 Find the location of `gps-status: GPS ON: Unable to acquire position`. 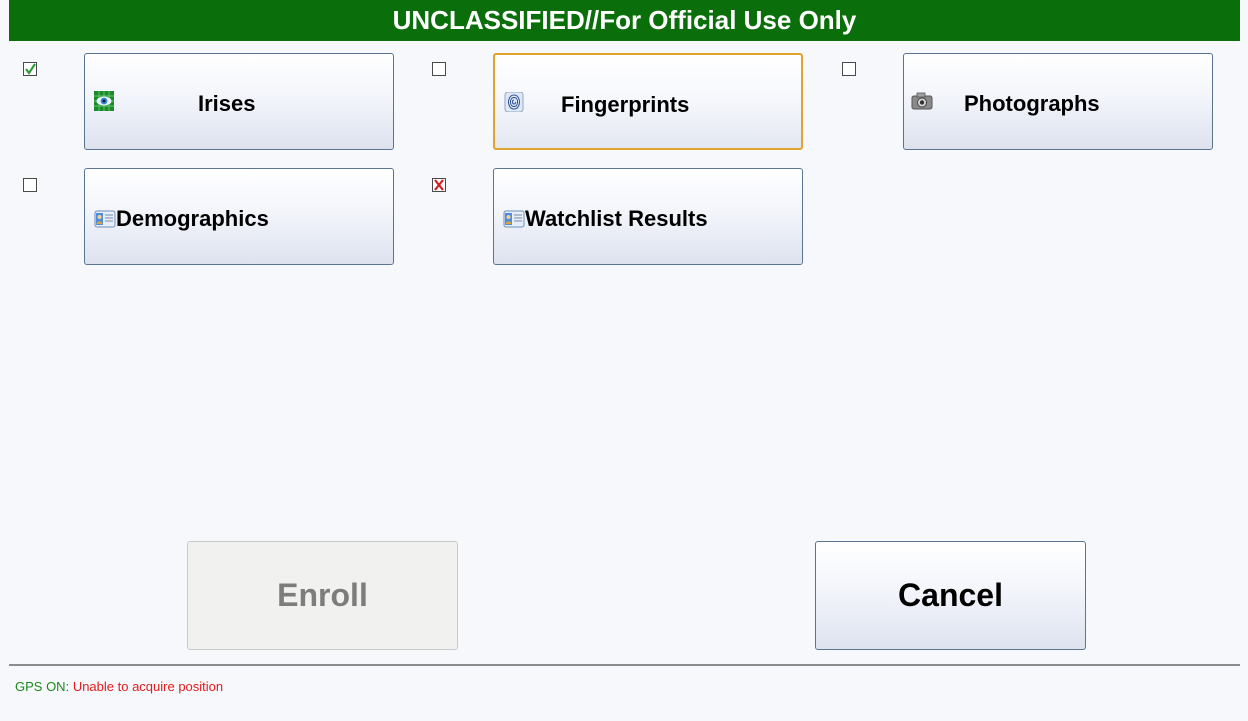

gps-status: GPS ON: Unable to acquire position is located at coordinates (119, 686).